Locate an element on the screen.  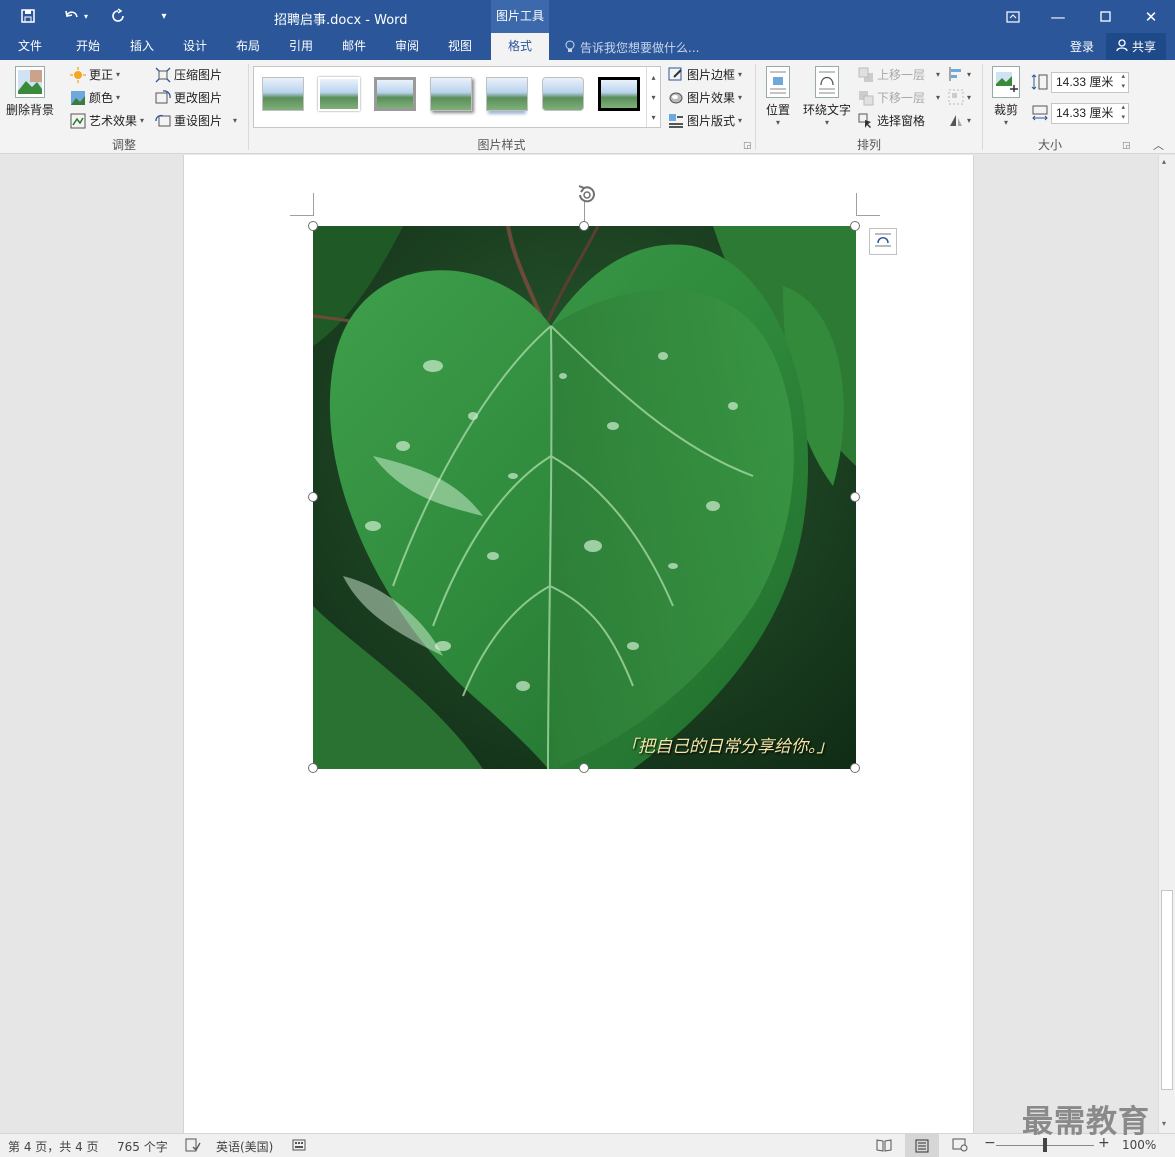
collapse-ribbon-icon: ︿ is located at coordinates (1158, 145).